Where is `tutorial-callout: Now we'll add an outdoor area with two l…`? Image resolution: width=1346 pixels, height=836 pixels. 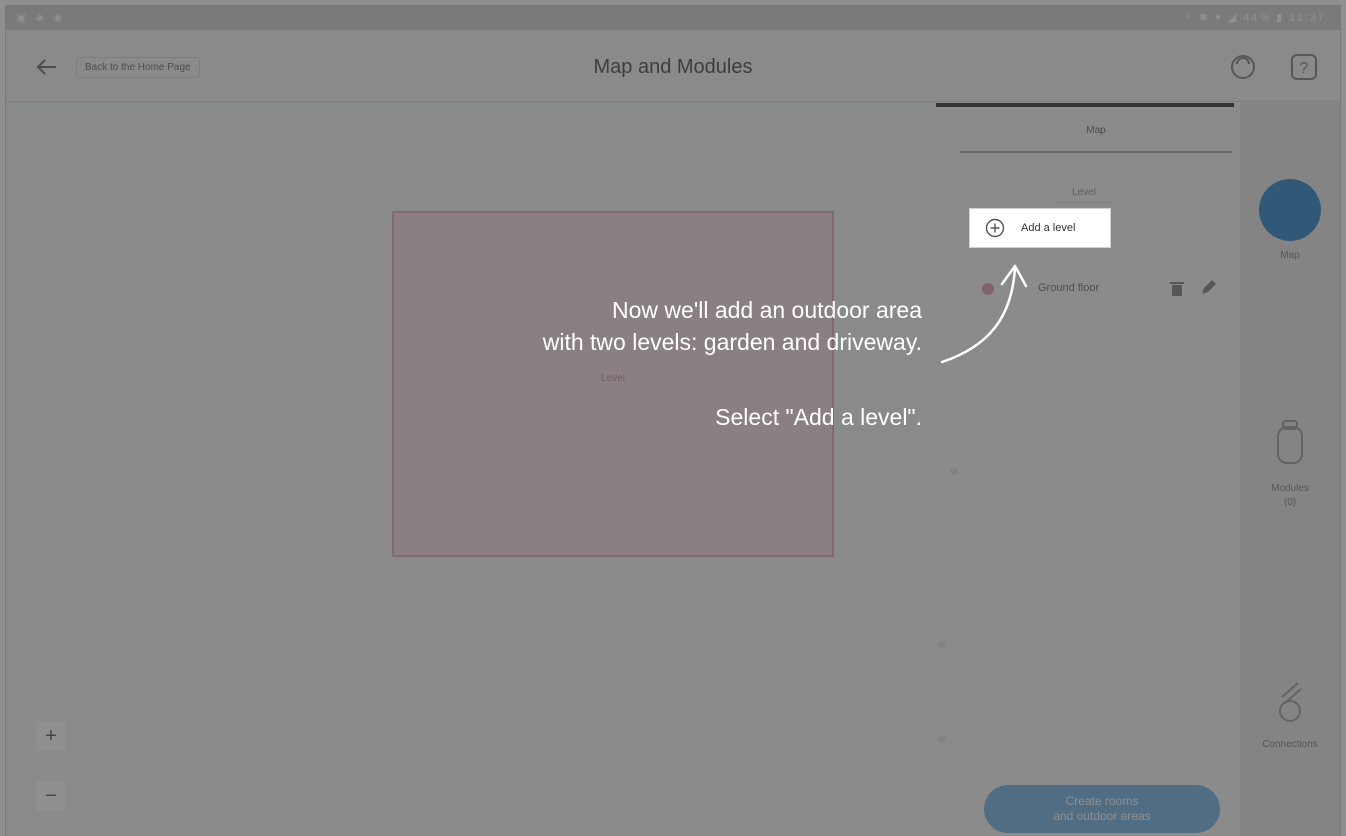
tutorial-callout: Now we'll add an outdoor area with two l… is located at coordinates (732, 326).